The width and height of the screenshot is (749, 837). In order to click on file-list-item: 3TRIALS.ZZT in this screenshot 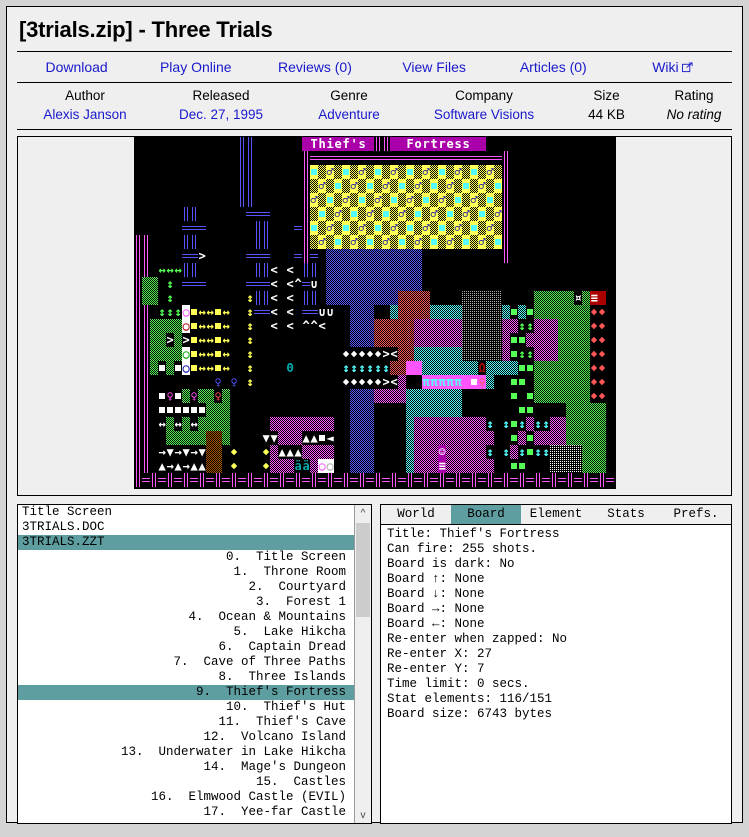, I will do `click(186, 543)`.